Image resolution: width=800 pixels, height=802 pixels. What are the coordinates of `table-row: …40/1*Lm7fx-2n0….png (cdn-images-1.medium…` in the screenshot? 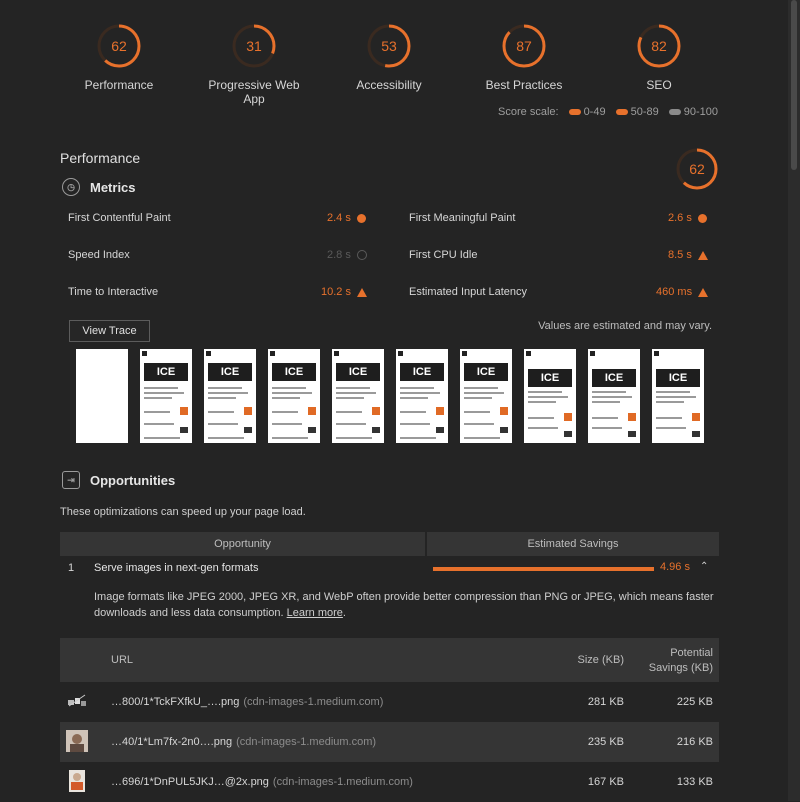 It's located at (389, 742).